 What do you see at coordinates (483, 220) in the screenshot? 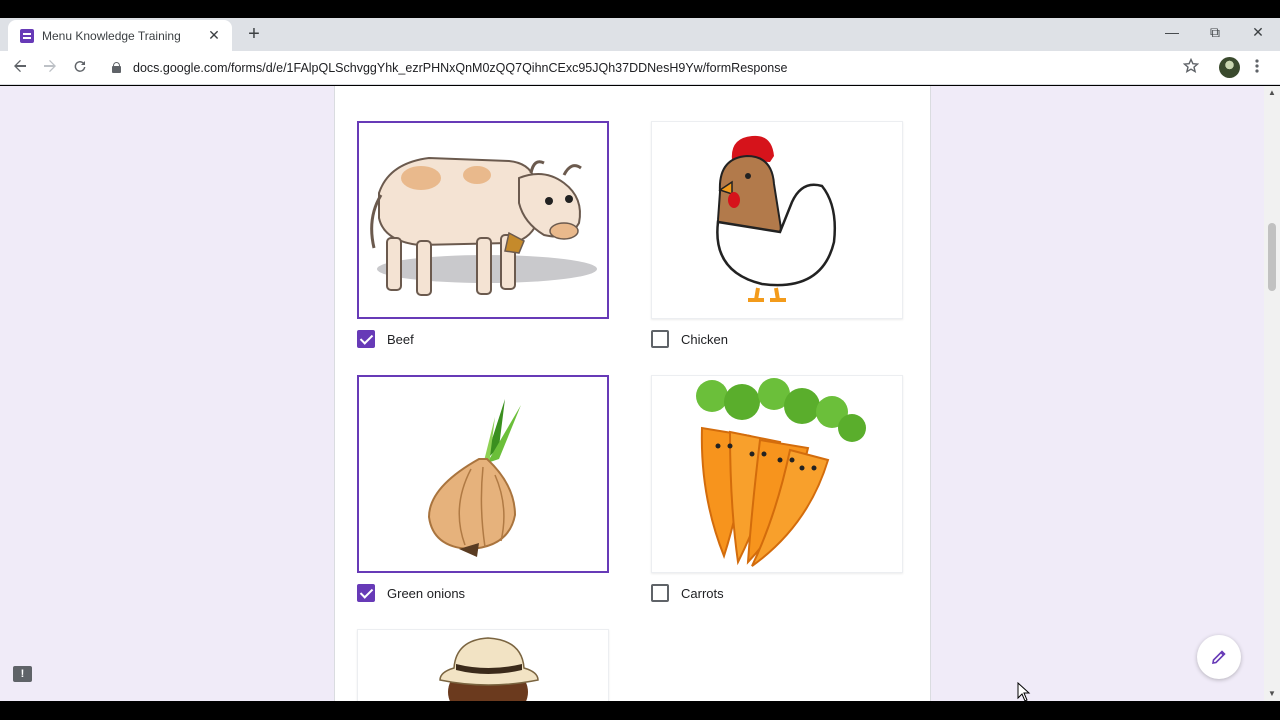
I see `cow-image` at bounding box center [483, 220].